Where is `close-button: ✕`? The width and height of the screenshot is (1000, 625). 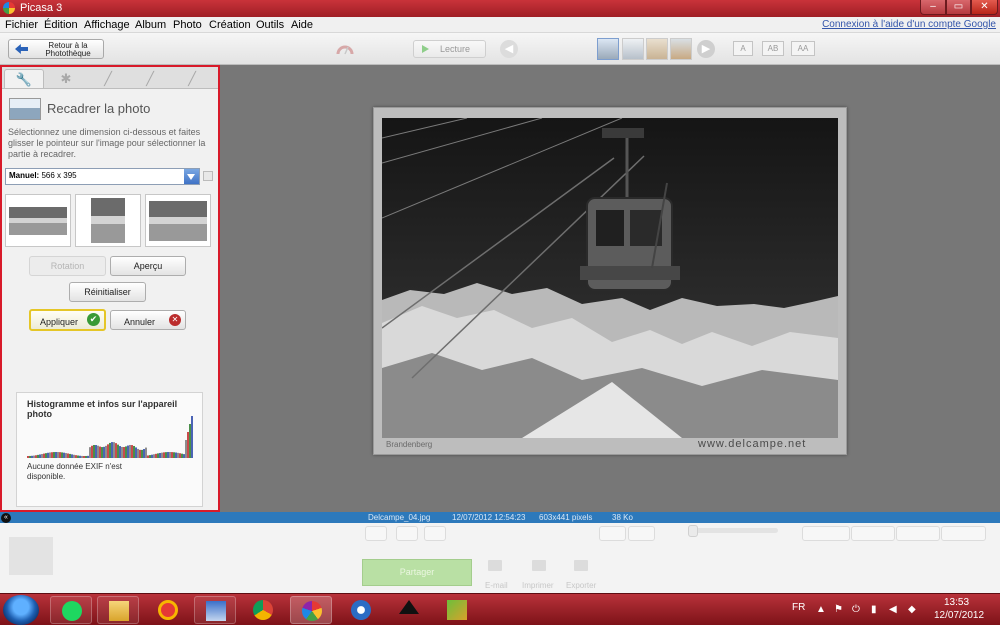
close-button: ✕ is located at coordinates (984, 7).